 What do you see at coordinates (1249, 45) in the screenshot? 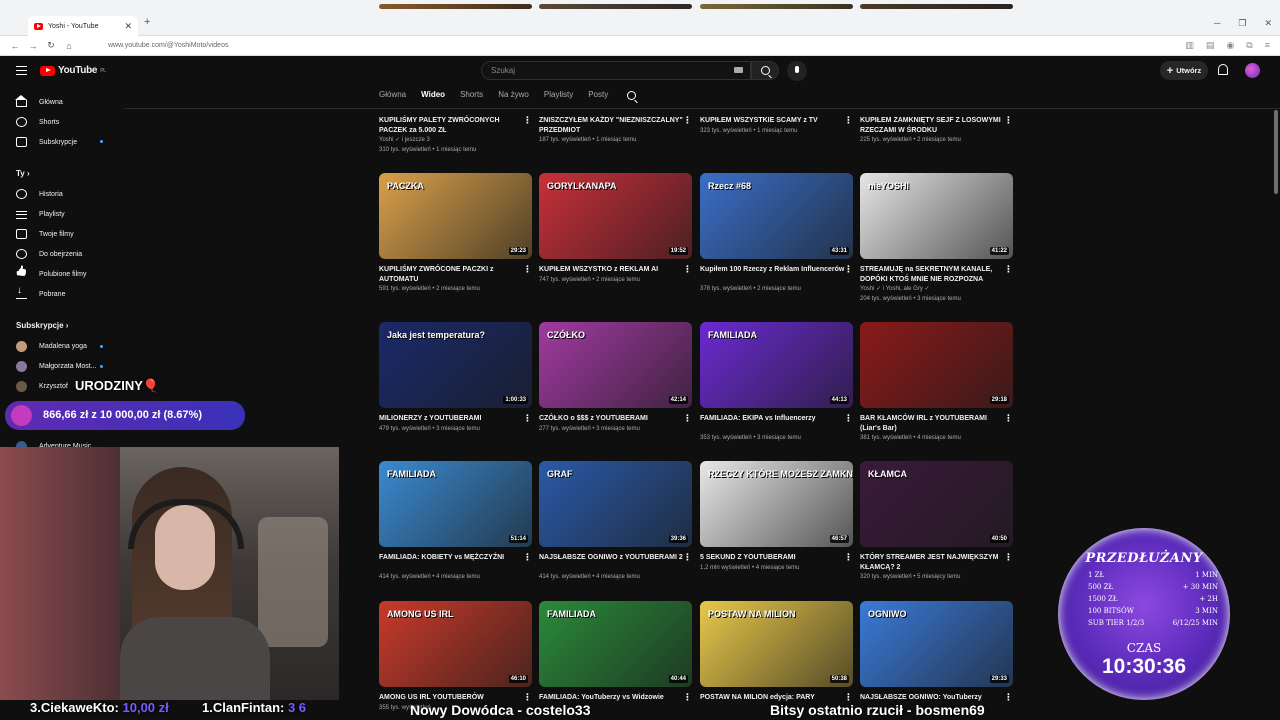
I see `extensions-icon: ⧉` at bounding box center [1249, 45].